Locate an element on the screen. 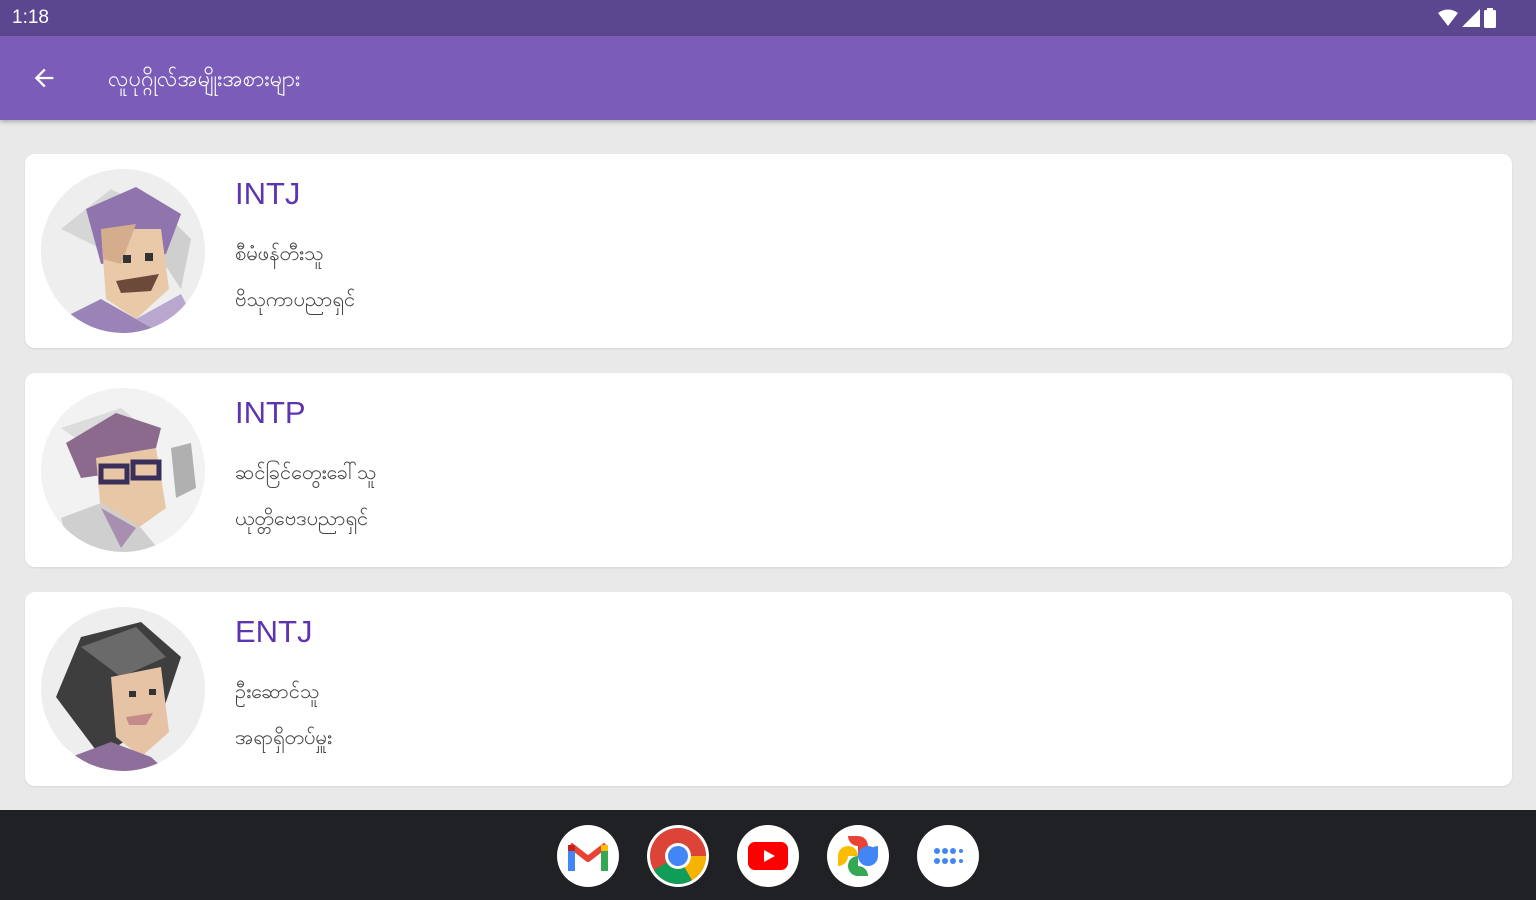  photos-icon is located at coordinates (858, 856).